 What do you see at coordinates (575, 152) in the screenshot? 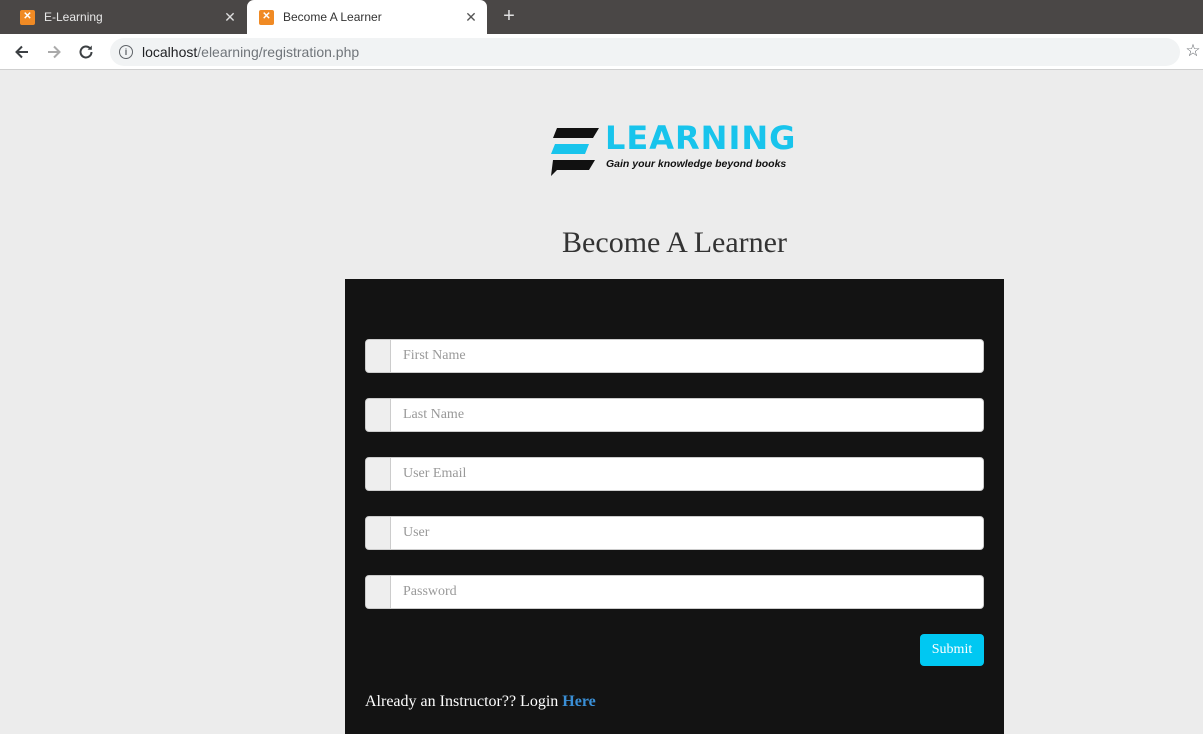
I see `logo-e-mark-icon` at bounding box center [575, 152].